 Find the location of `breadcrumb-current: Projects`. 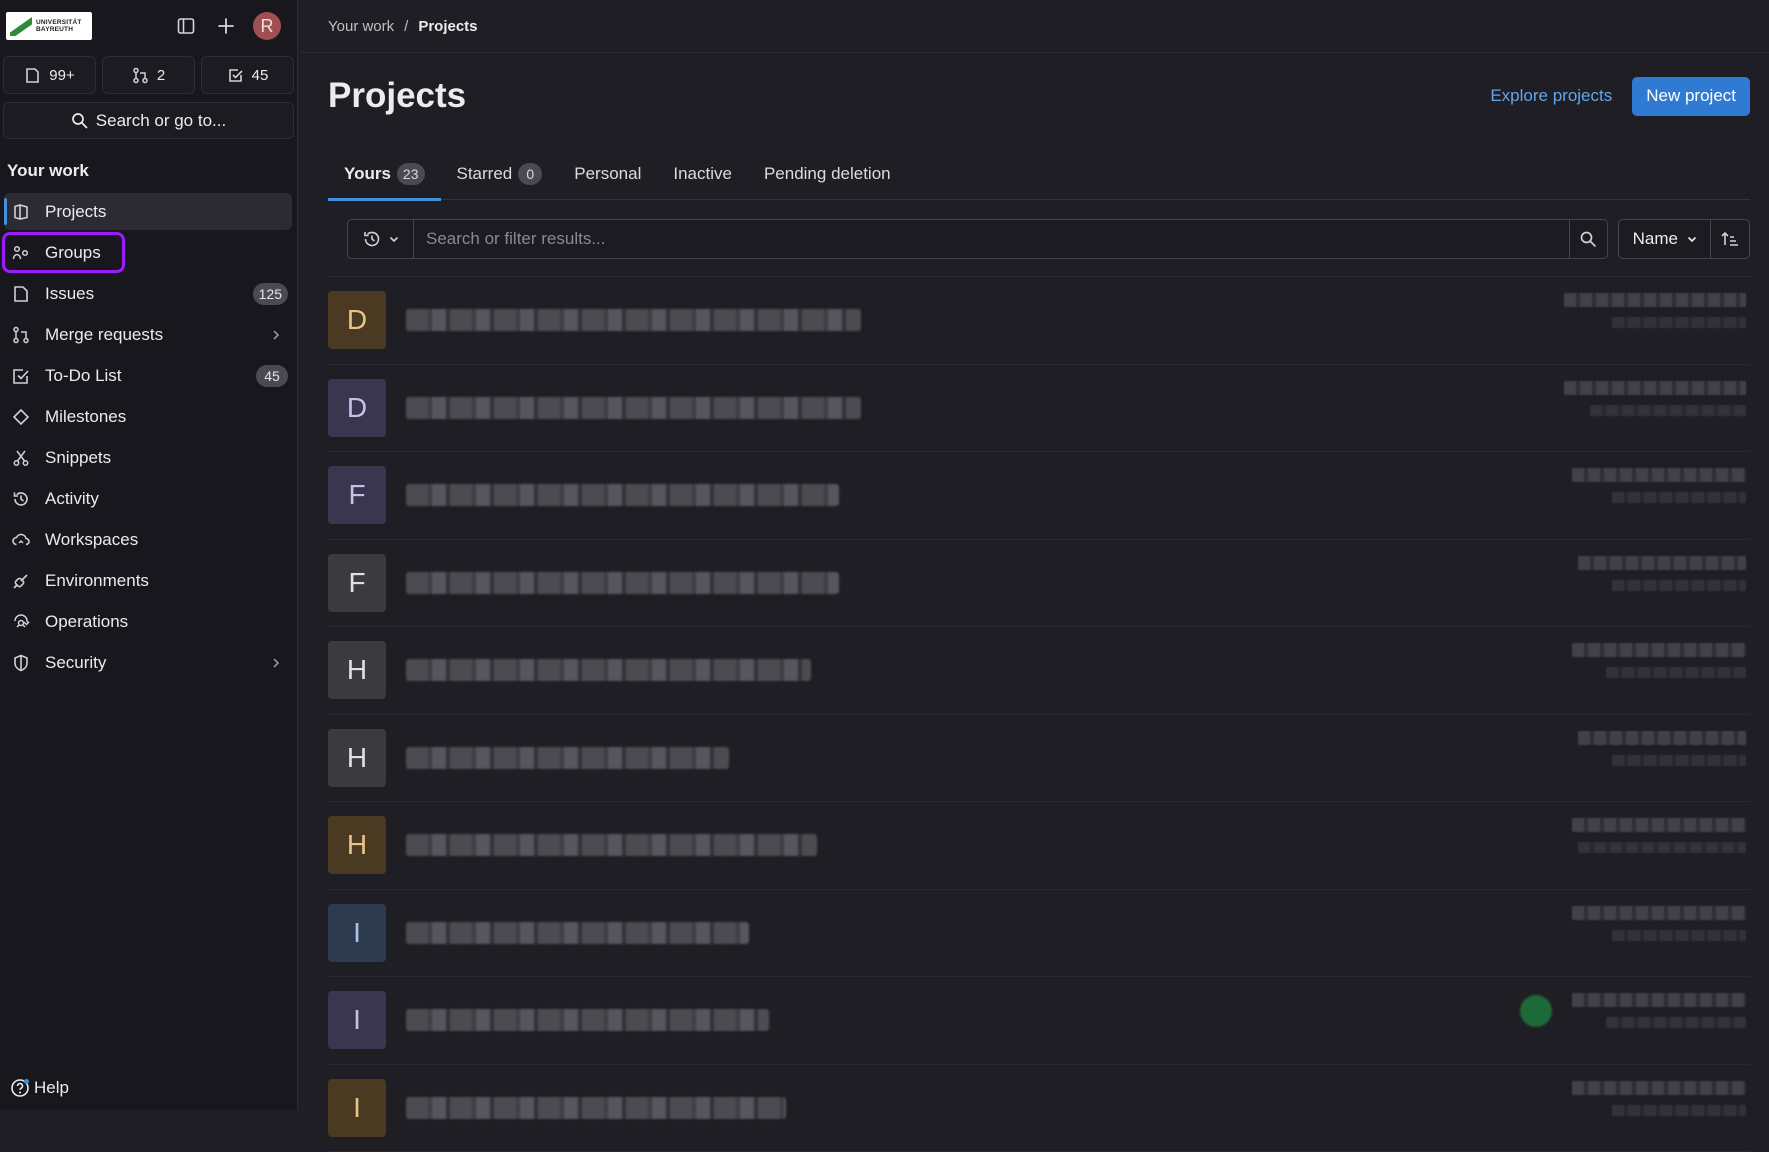

breadcrumb-current: Projects is located at coordinates (447, 26).